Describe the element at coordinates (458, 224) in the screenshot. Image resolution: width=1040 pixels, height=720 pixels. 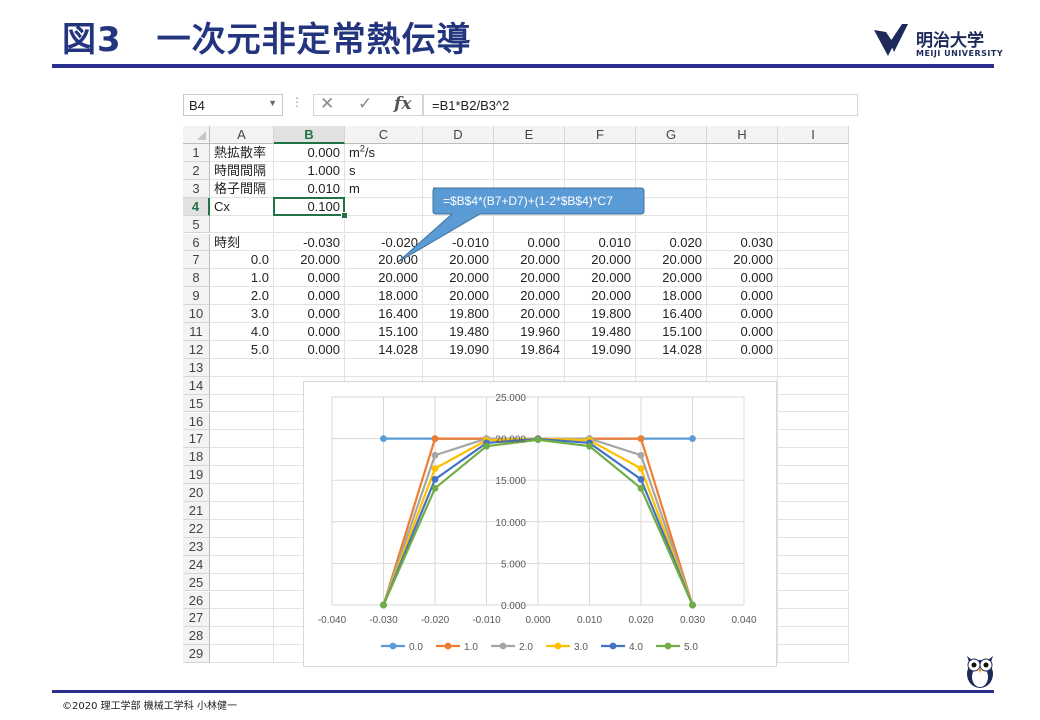
I see `cell-d5` at that location.